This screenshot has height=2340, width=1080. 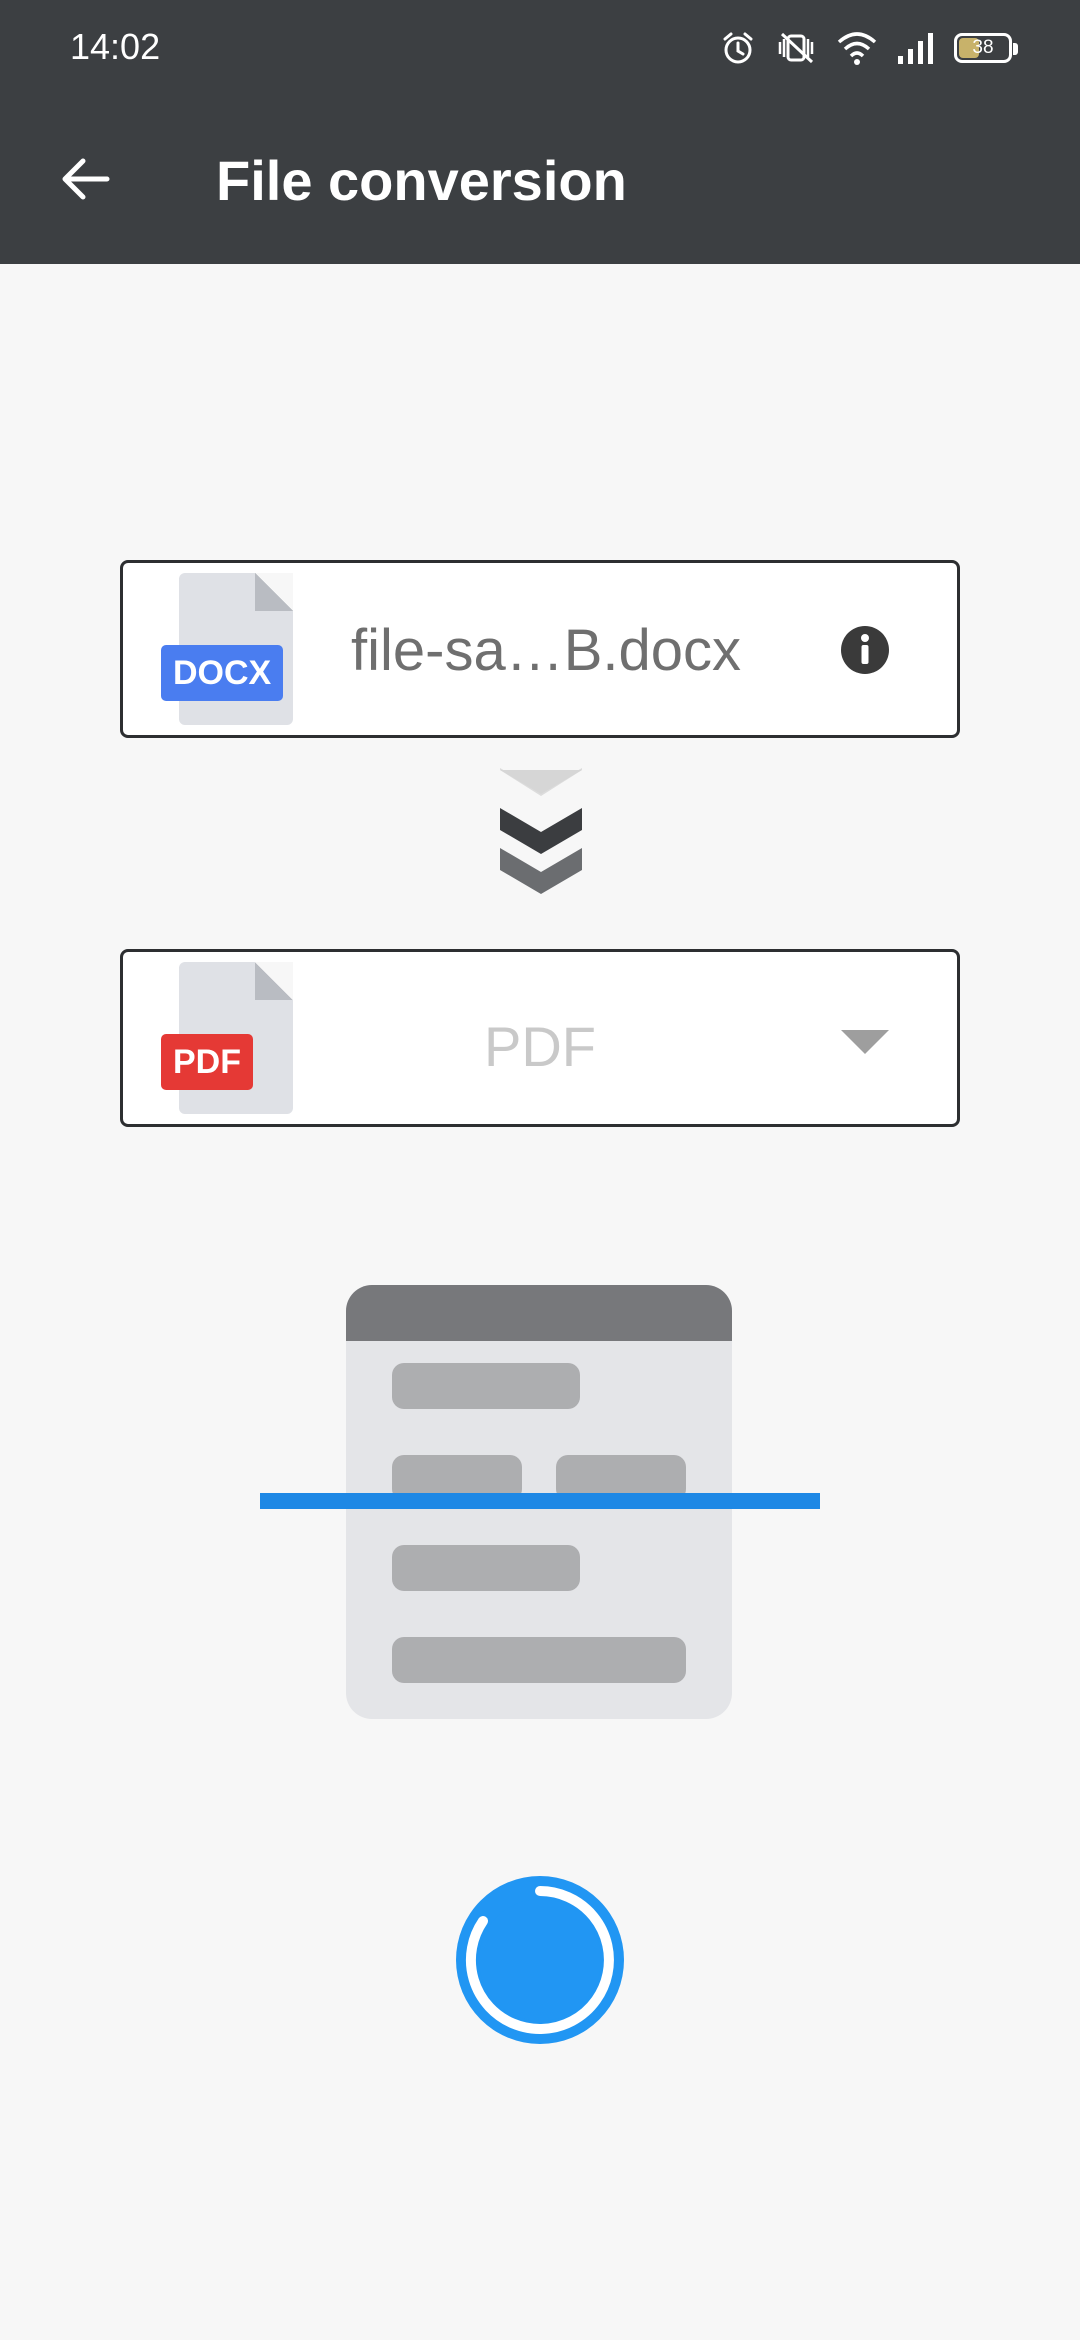 I want to click on status-time: 14:02, so click(x=115, y=46).